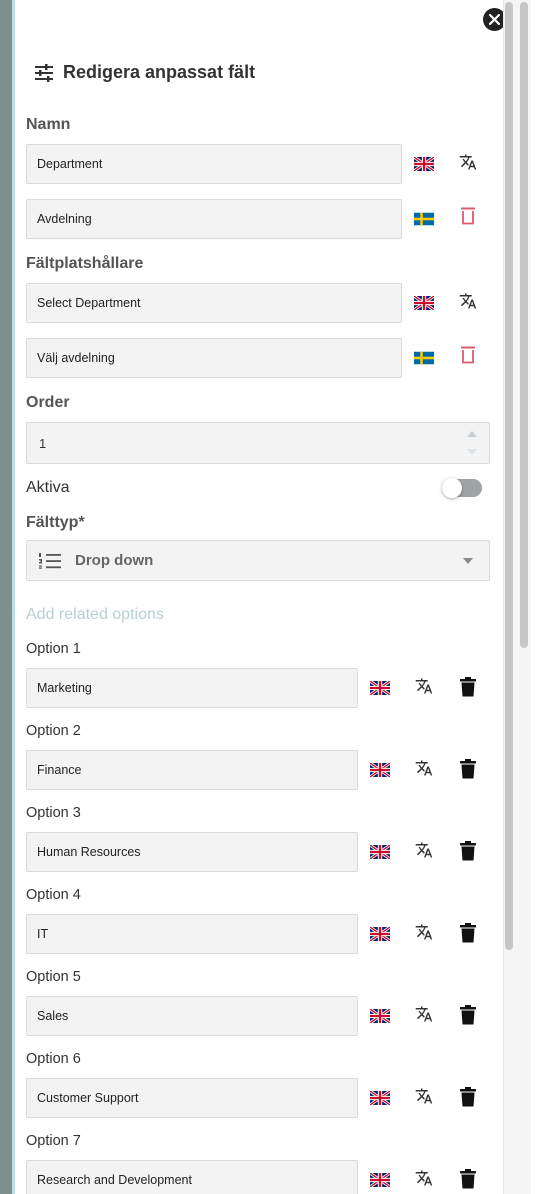  I want to click on option-label: Option 7, so click(53, 1141).